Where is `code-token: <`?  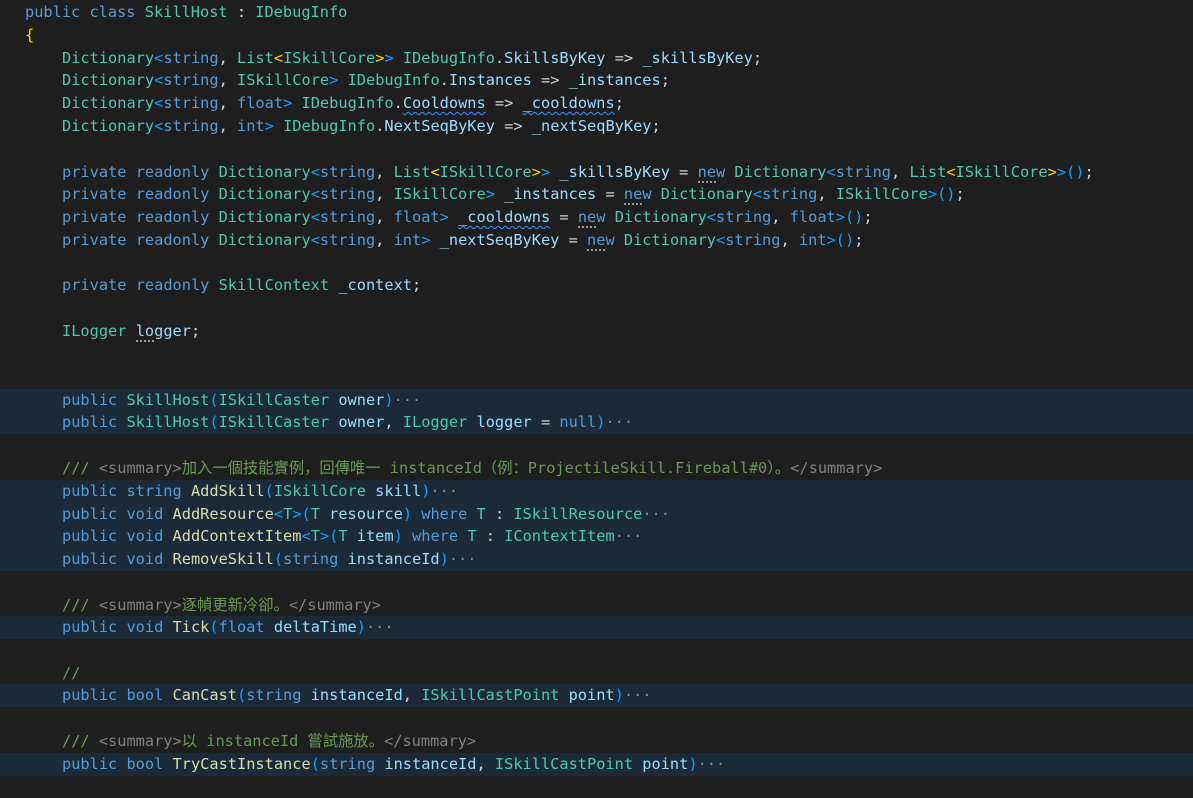 code-token: < is located at coordinates (159, 126).